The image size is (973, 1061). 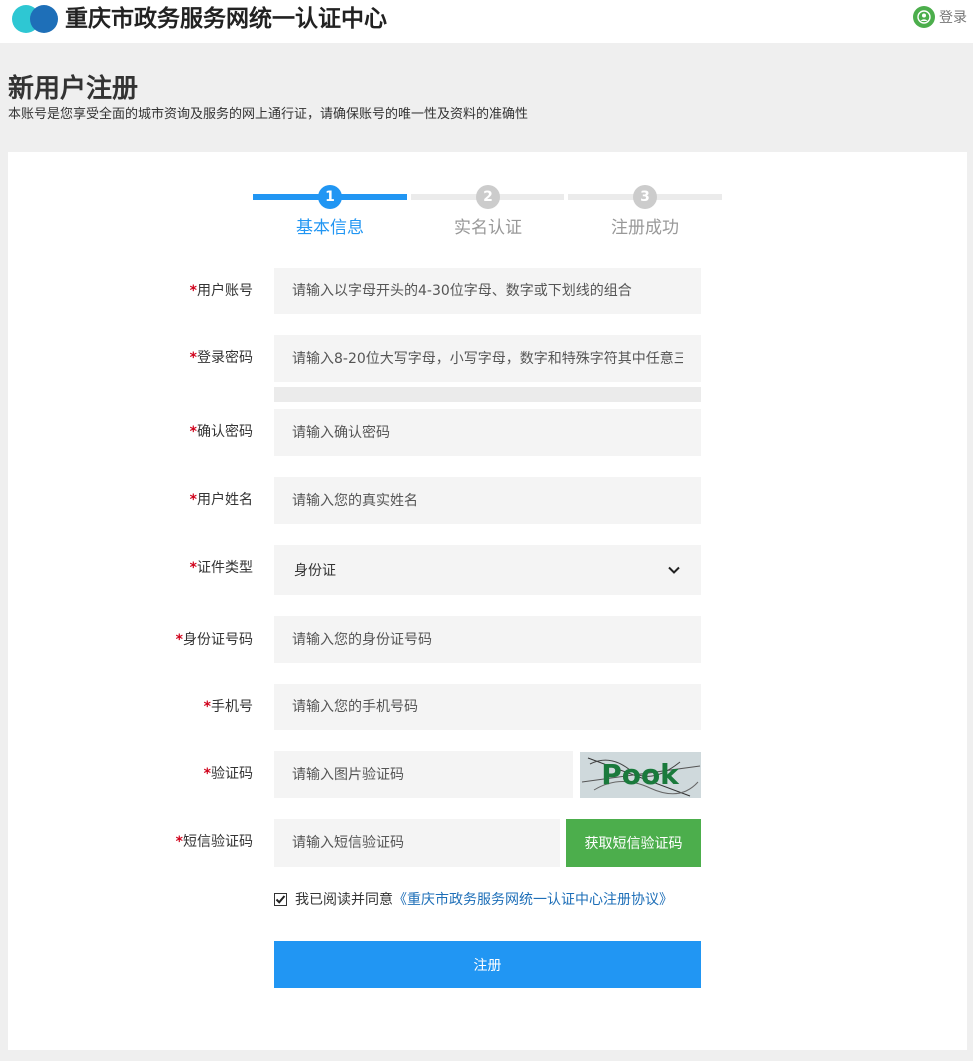 What do you see at coordinates (487, 394) in the screenshot?
I see `password-strength-bar` at bounding box center [487, 394].